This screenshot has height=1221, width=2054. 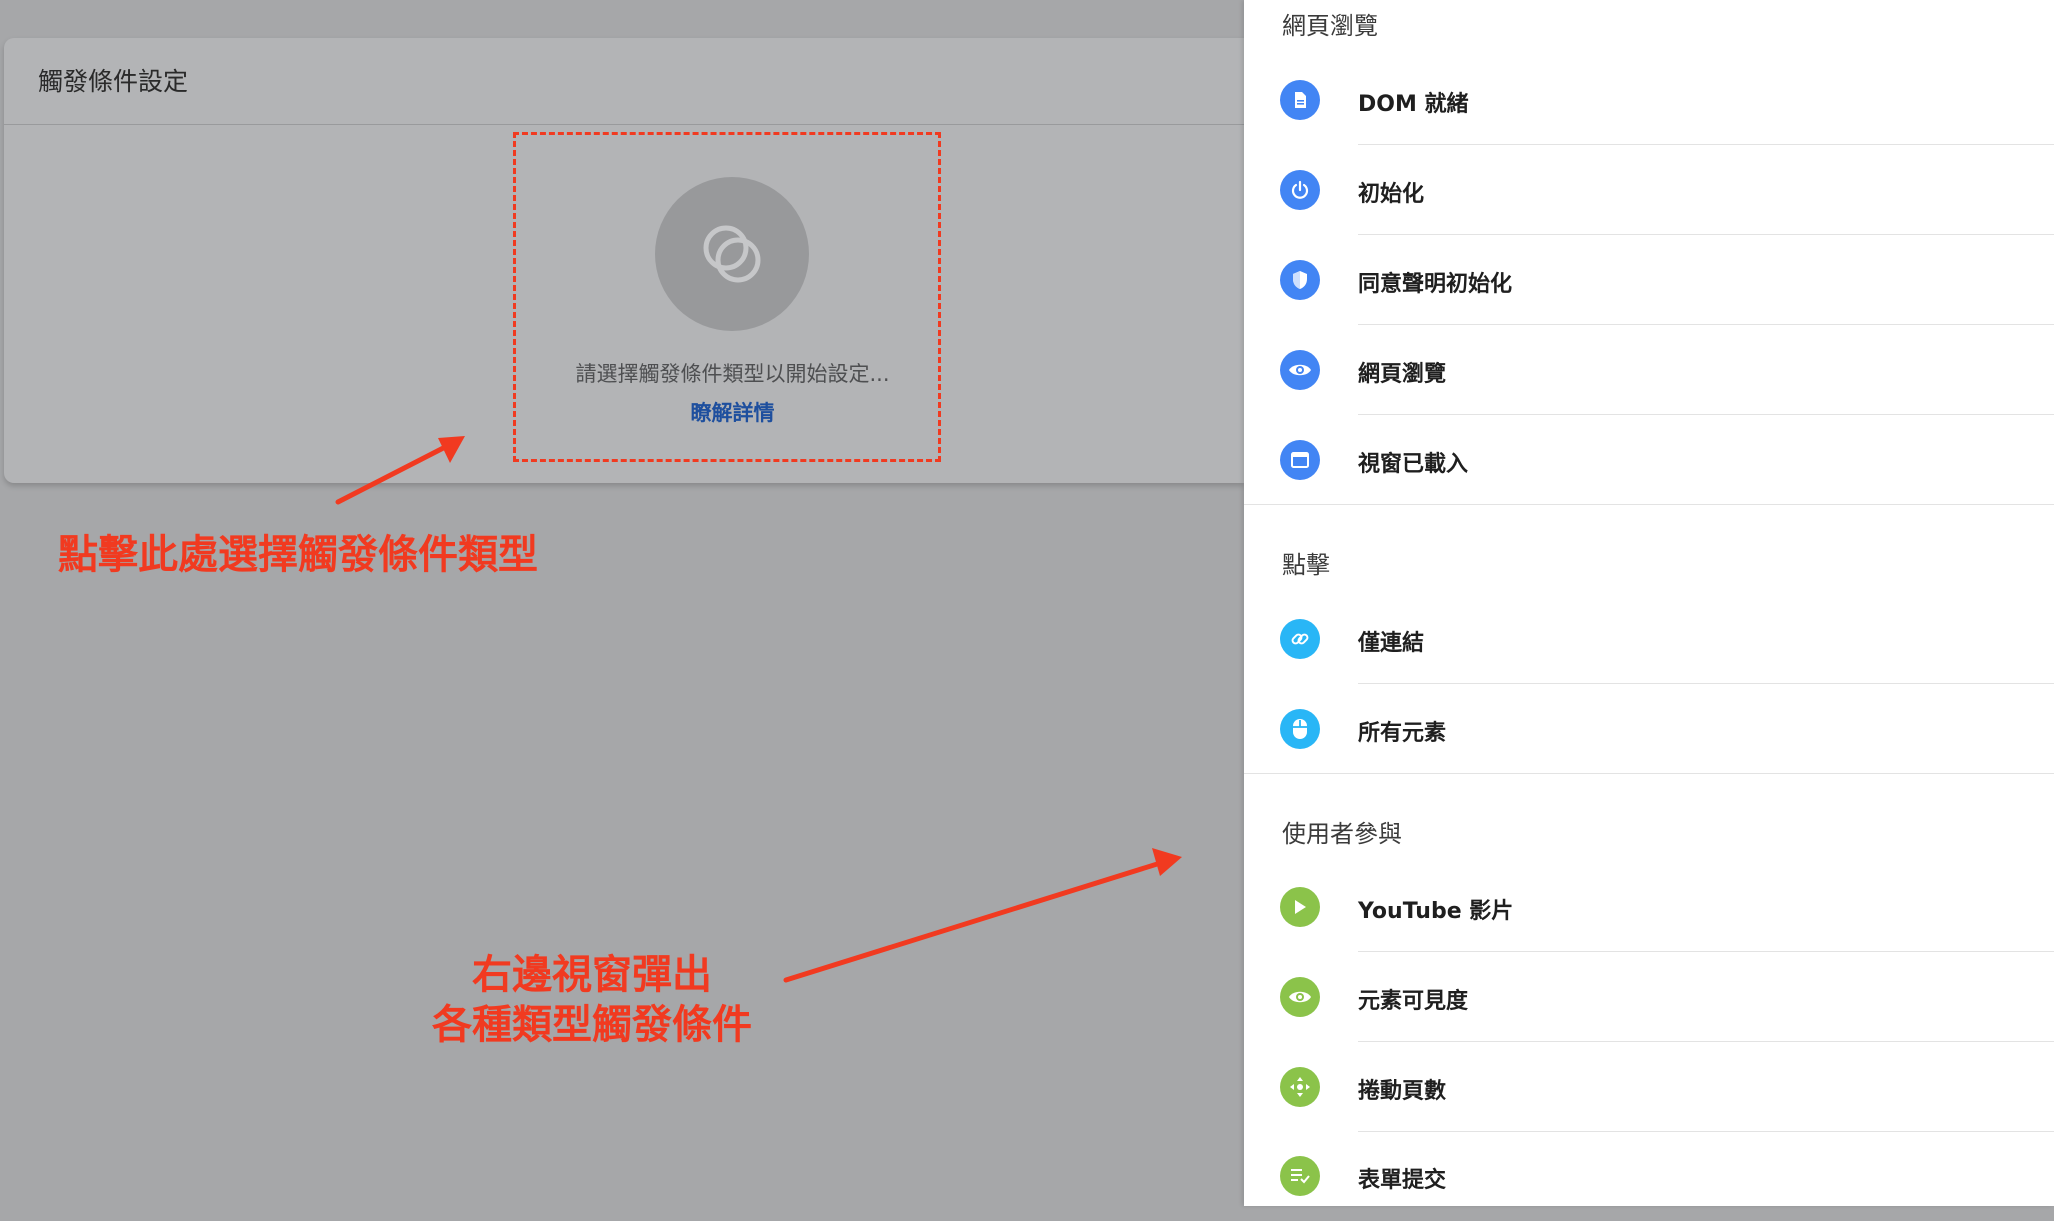 I want to click on trigger-item-label: 捲動頁數, so click(x=1402, y=1091).